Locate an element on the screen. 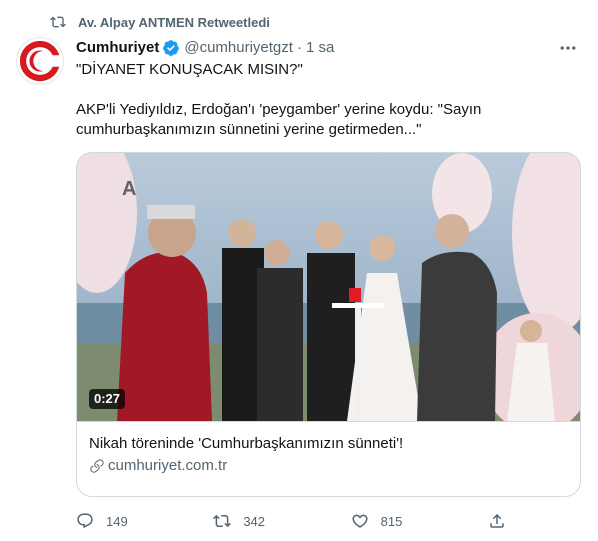 Image resolution: width=598 pixels, height=541 pixels. cumhuriyet-logo-icon is located at coordinates (41, 61).